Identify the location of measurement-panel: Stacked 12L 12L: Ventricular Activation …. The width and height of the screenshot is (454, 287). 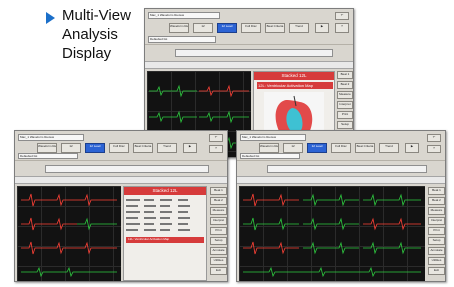
(165, 233).